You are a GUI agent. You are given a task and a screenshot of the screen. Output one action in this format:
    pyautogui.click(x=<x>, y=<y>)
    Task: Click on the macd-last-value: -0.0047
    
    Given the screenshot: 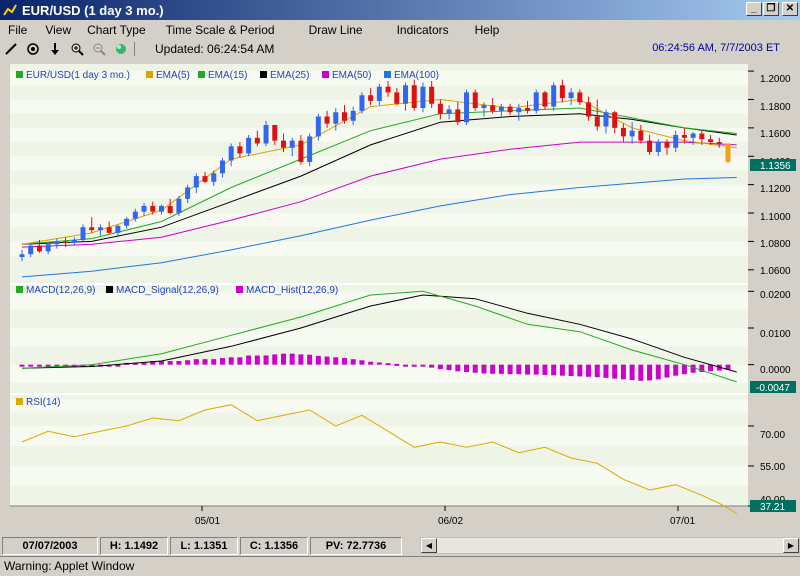 What is the action you would take?
    pyautogui.click(x=773, y=388)
    